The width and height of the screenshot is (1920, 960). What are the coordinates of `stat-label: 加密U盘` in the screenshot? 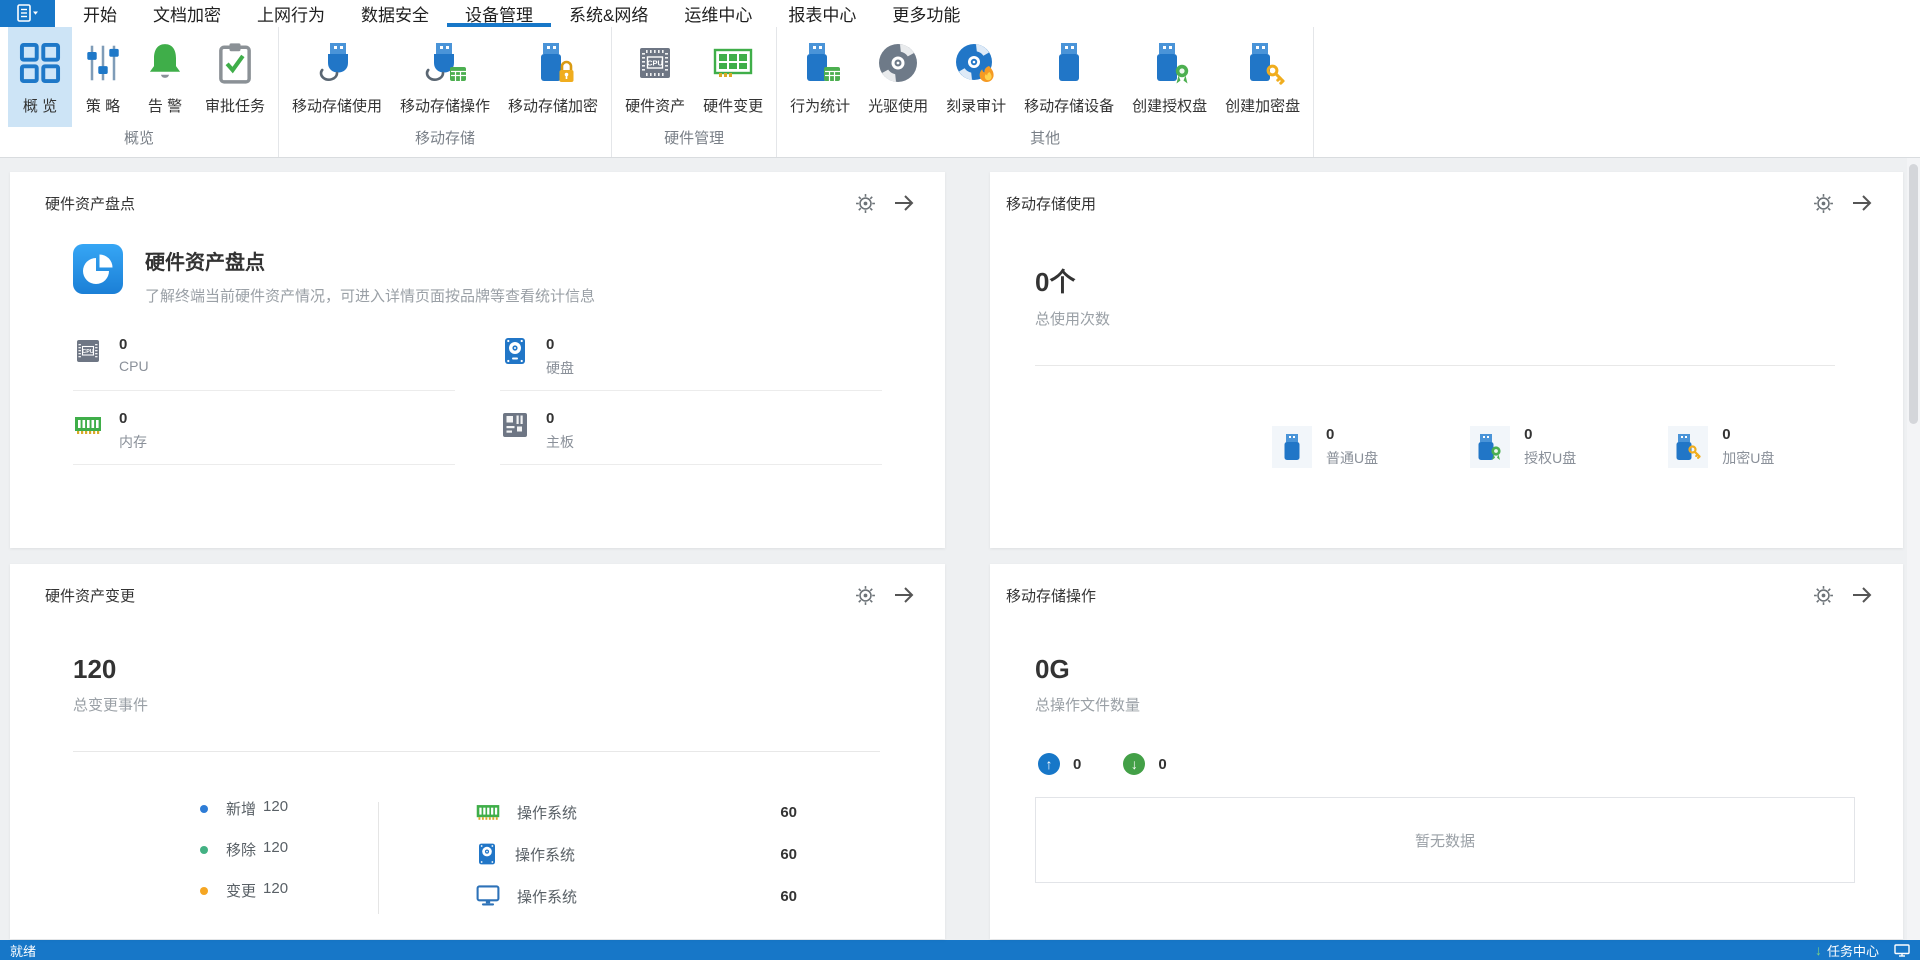 It's located at (1748, 458).